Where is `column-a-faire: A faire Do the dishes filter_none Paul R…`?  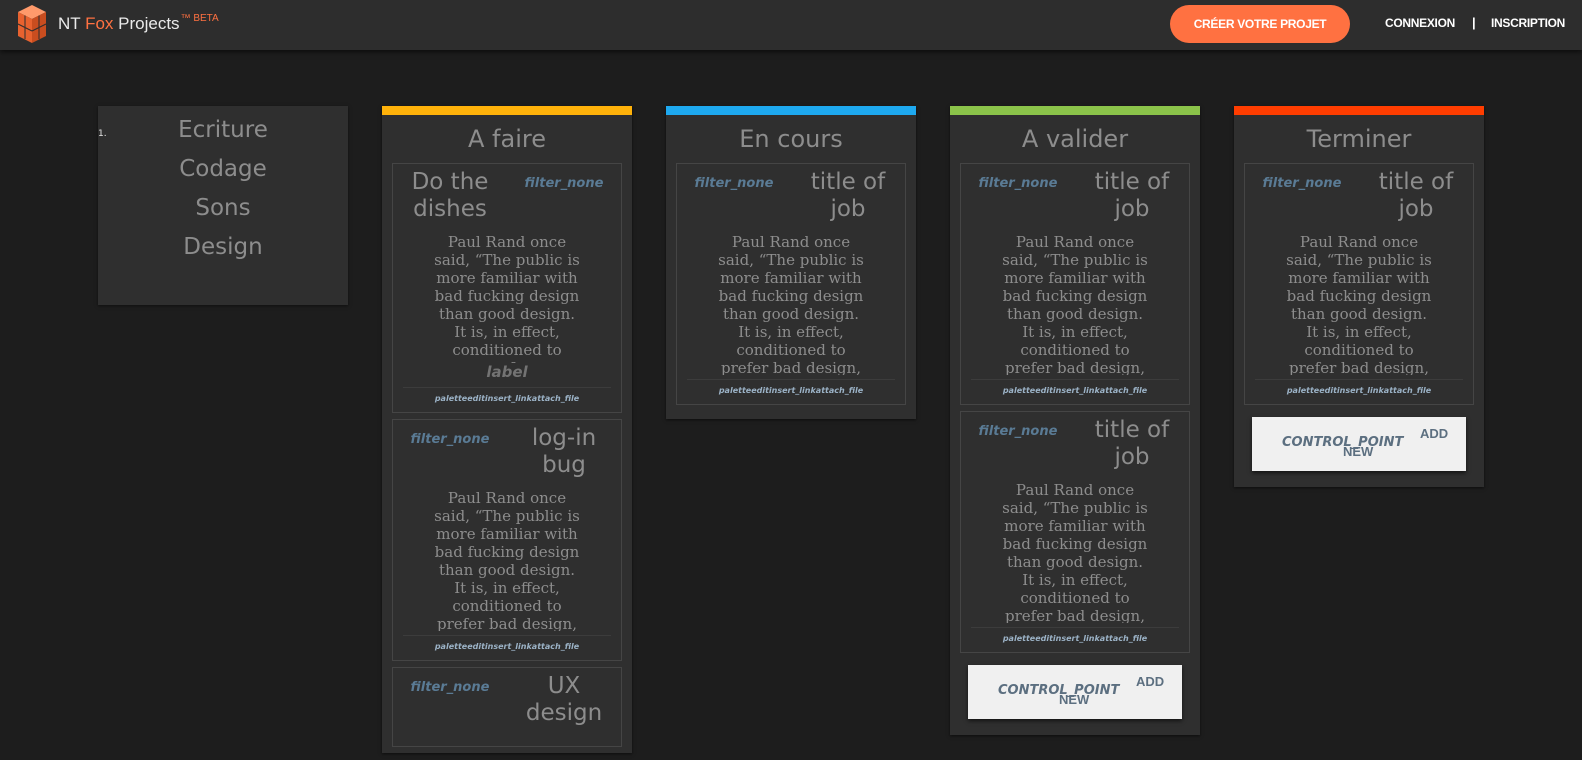 column-a-faire: A faire Do the dishes filter_none Paul R… is located at coordinates (507, 429).